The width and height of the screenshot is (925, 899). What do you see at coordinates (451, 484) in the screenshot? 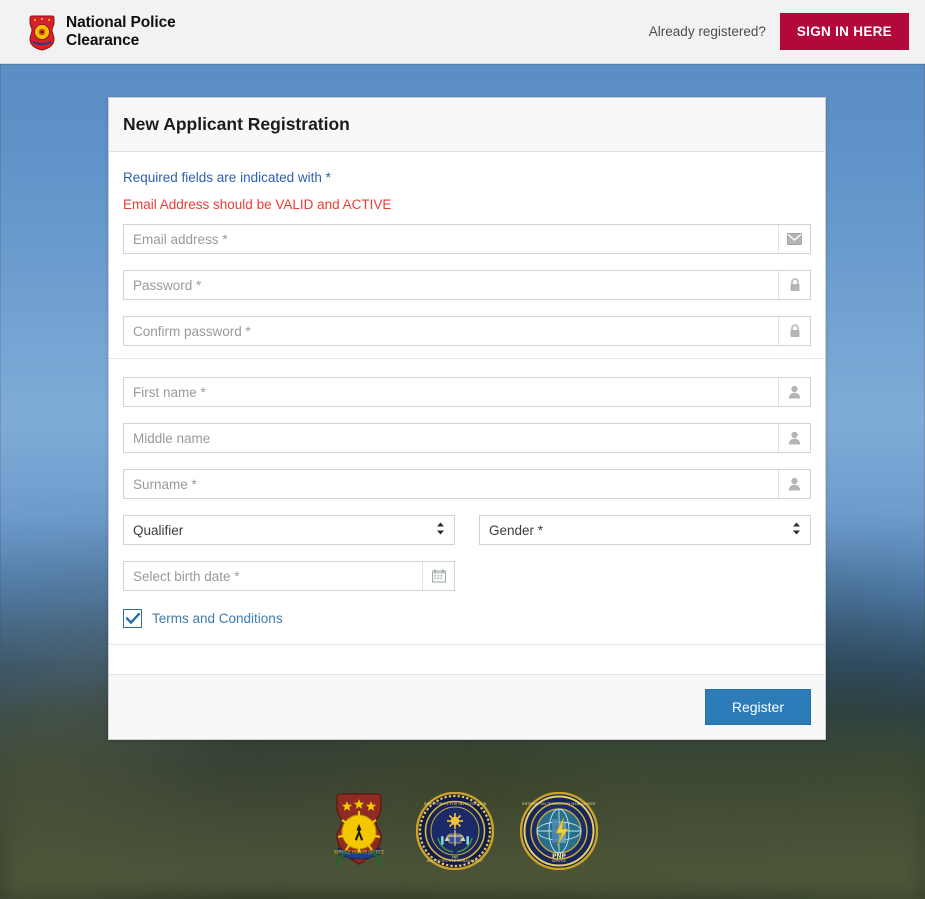
I see `surname-input` at bounding box center [451, 484].